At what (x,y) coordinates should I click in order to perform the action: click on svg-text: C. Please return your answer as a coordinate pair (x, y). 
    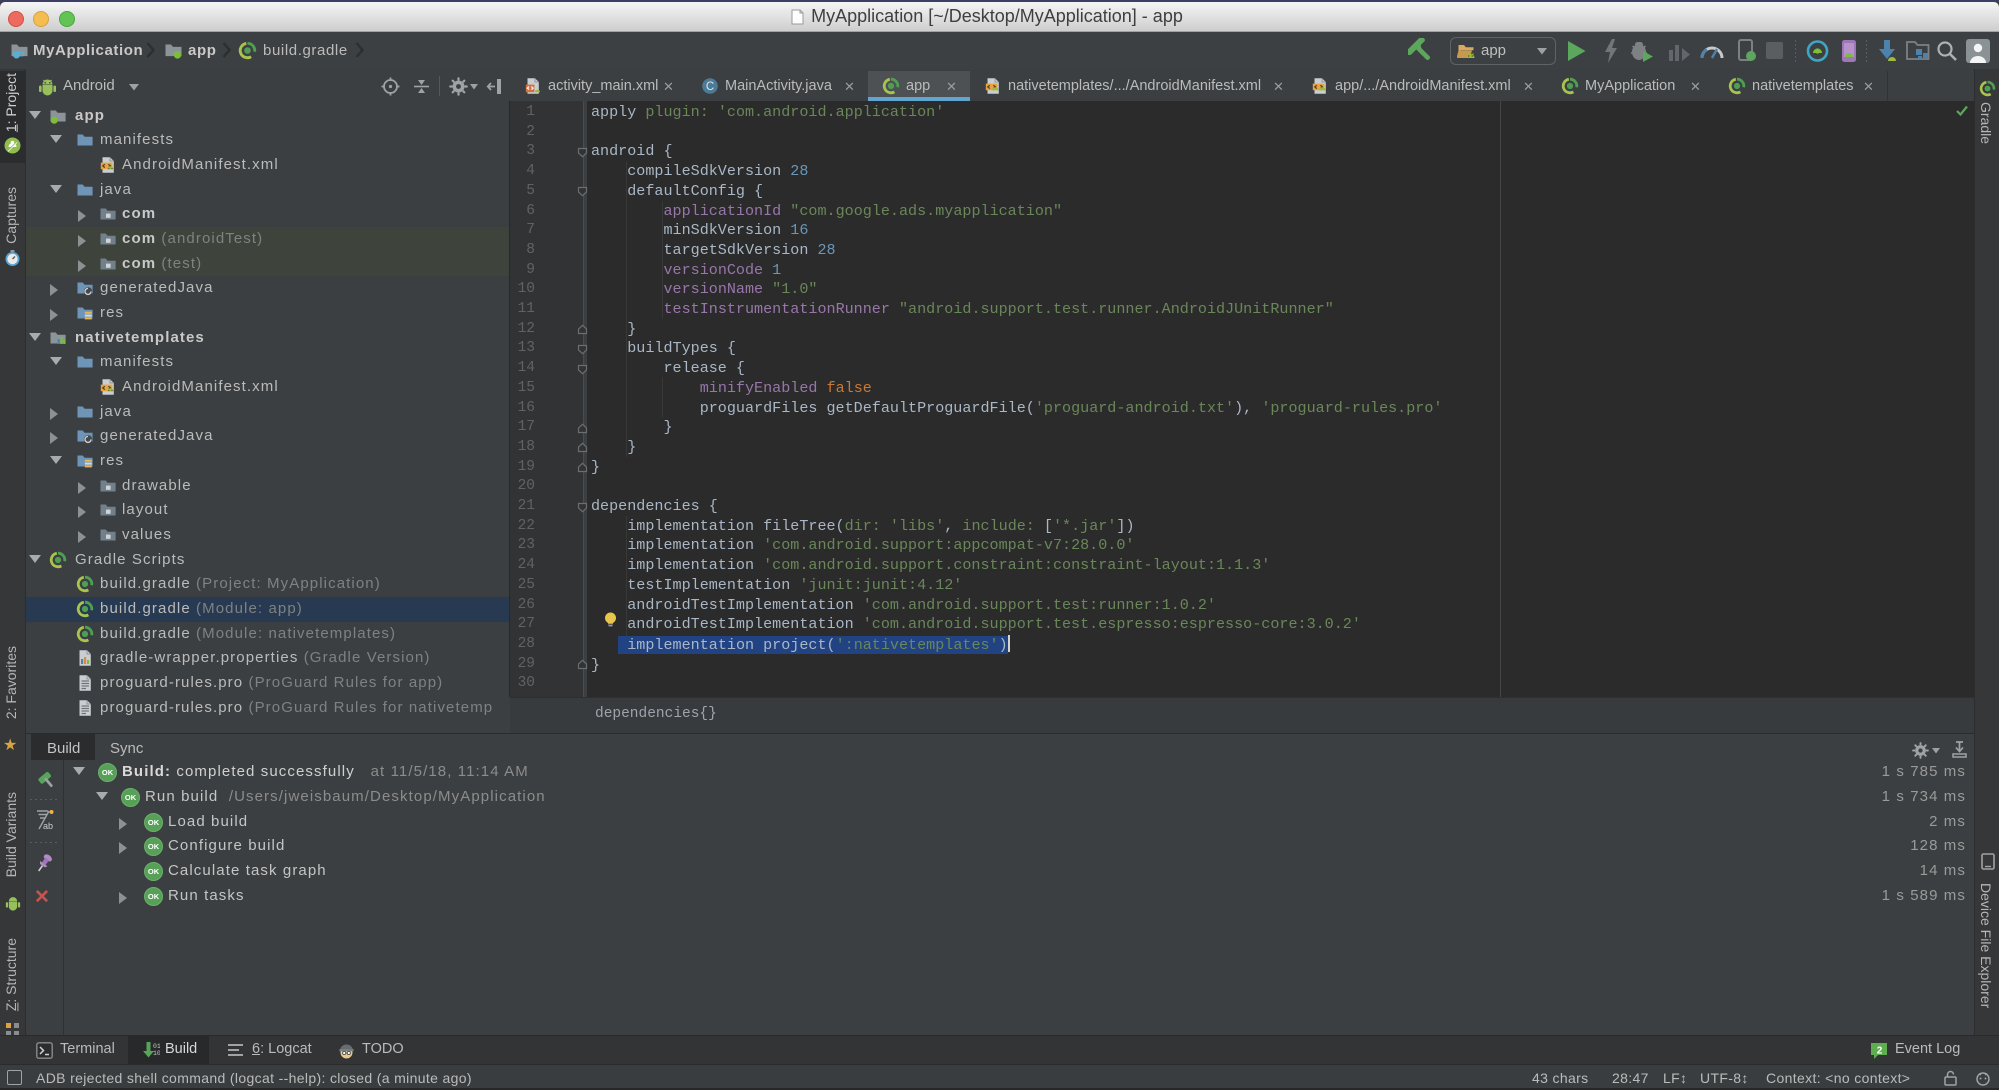
    Looking at the image, I should click on (710, 87).